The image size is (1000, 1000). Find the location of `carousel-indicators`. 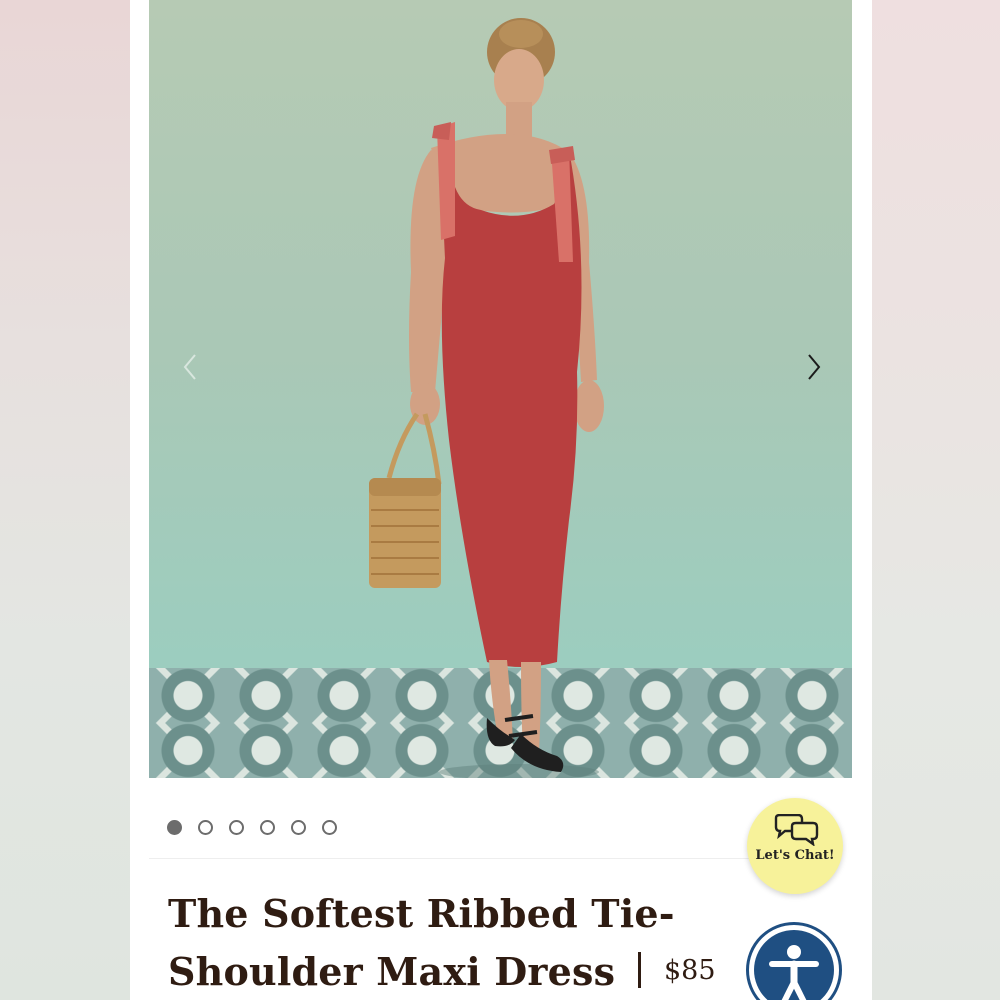

carousel-indicators is located at coordinates (252, 827).